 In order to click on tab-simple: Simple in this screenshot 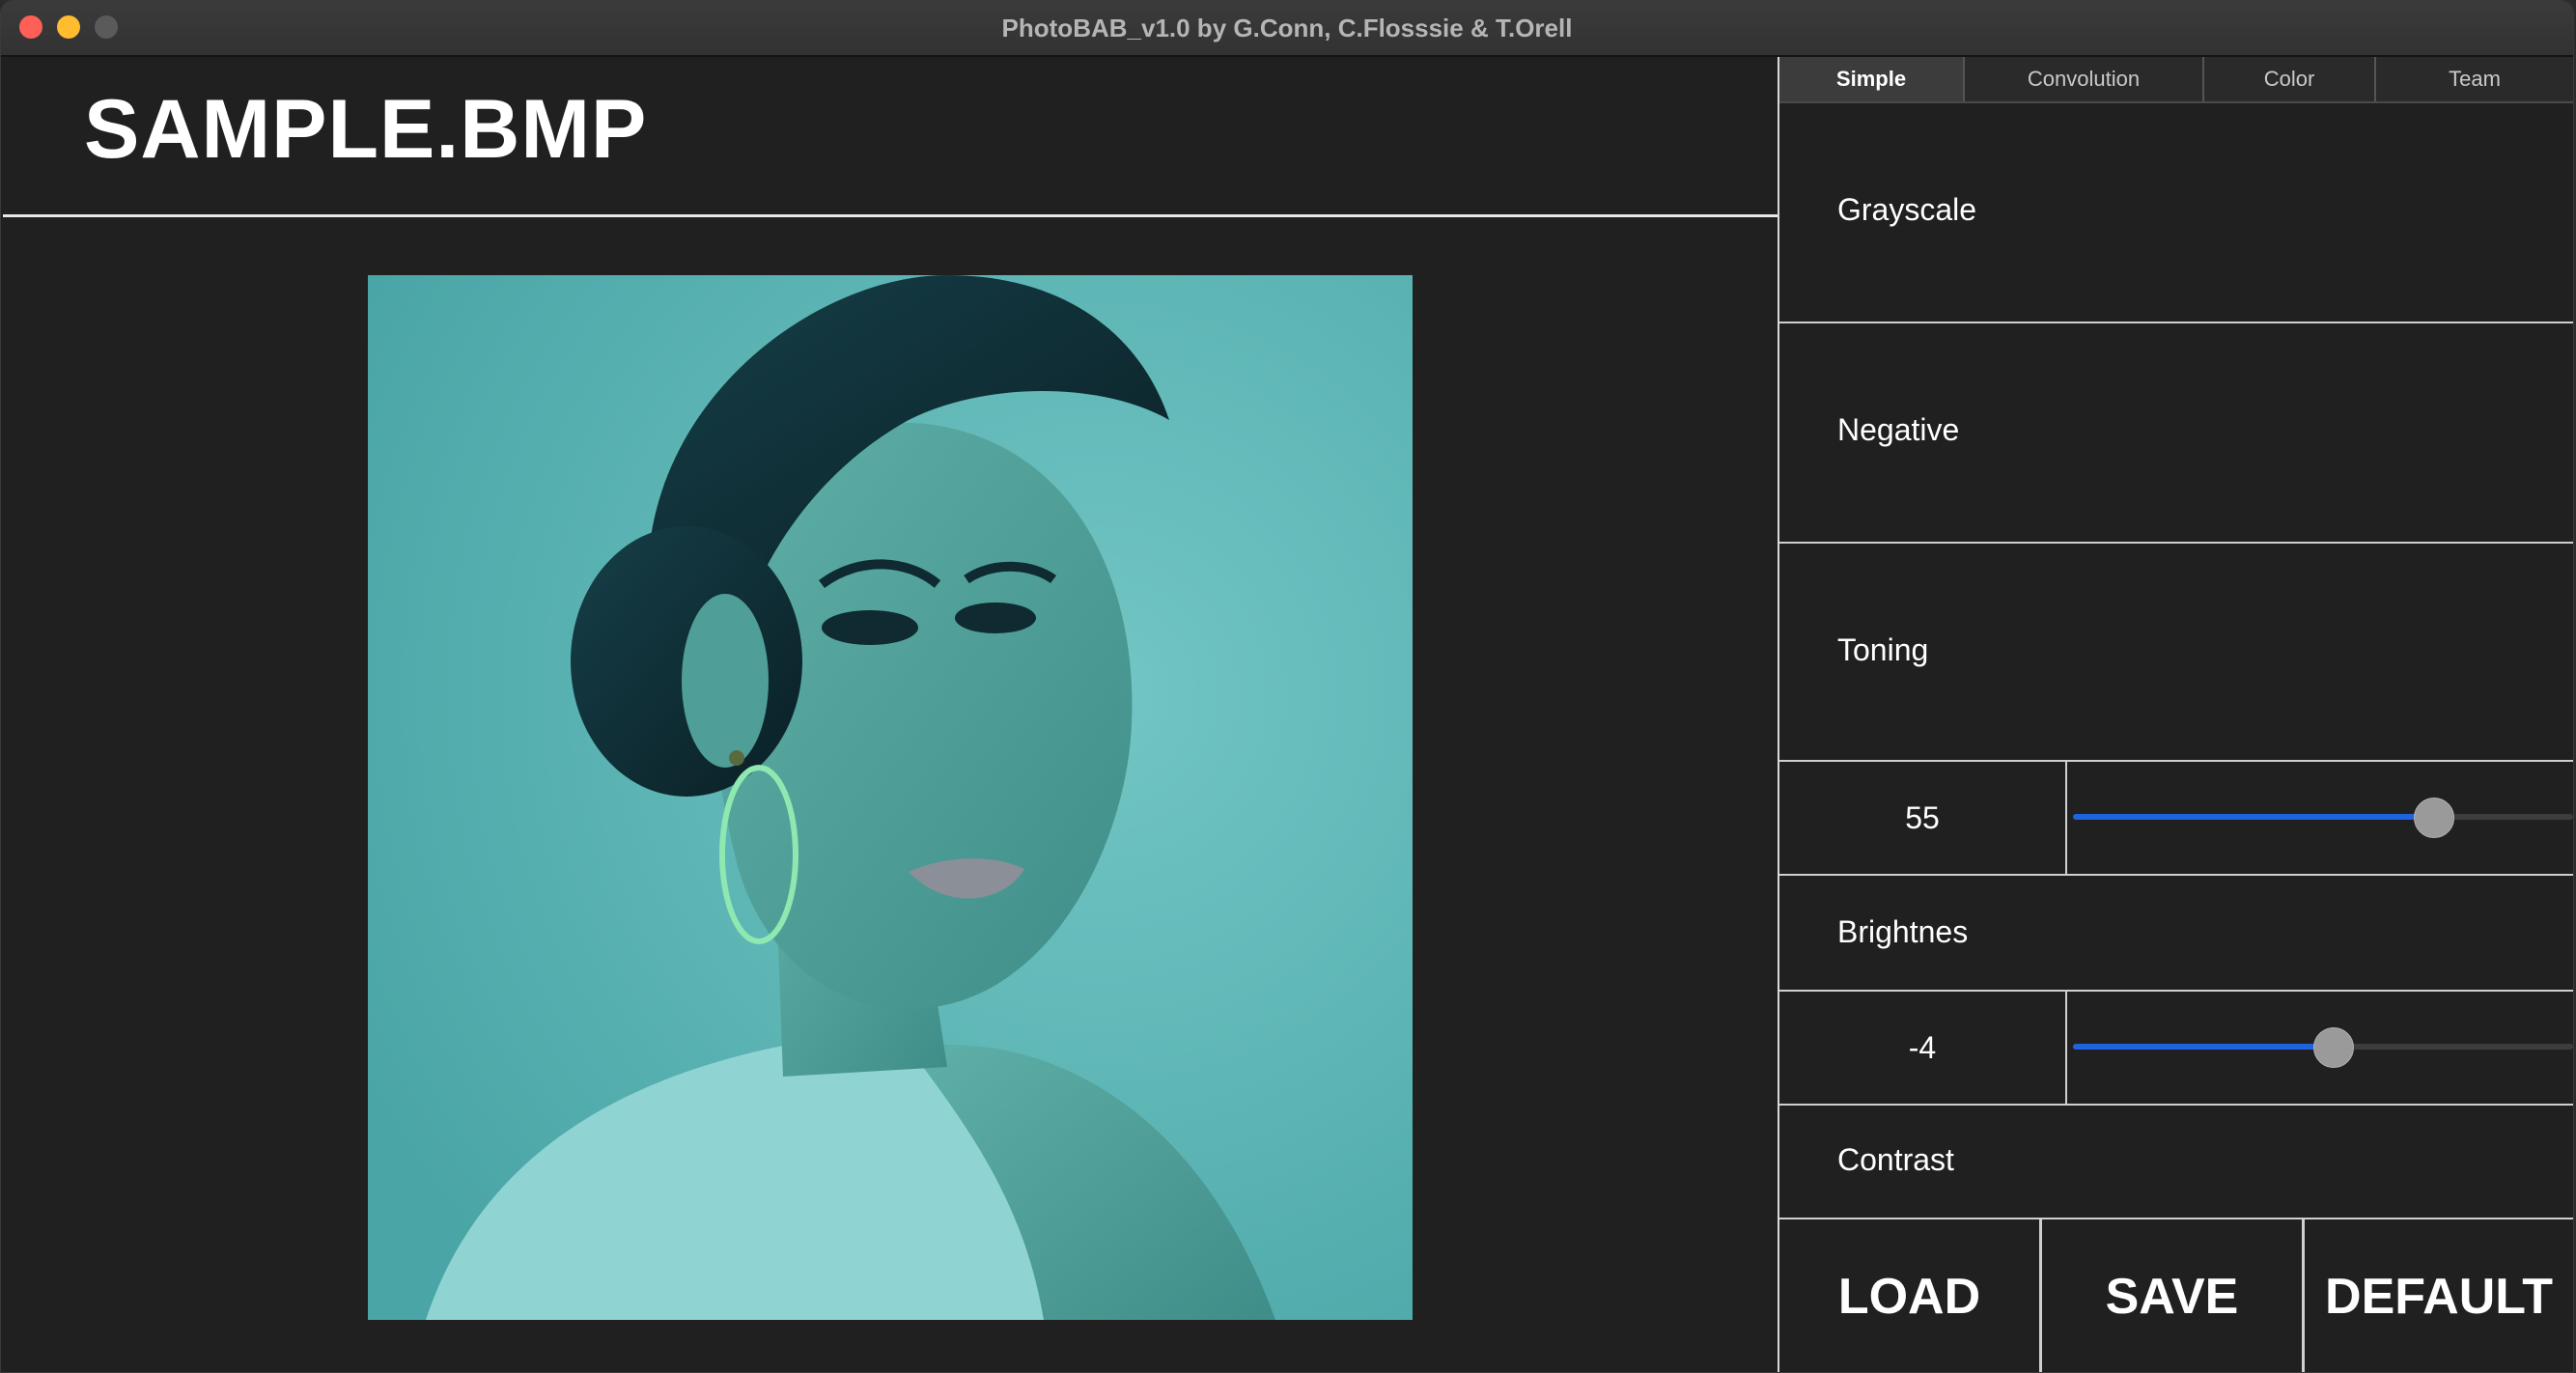, I will do `click(1872, 79)`.